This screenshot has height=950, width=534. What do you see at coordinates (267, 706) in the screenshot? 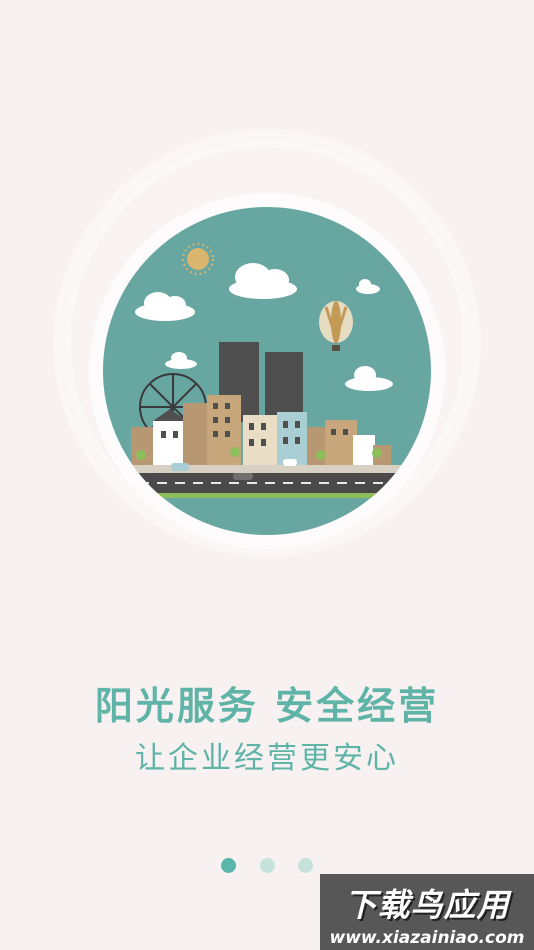
I see `headline: 阳光服务 安全经营` at bounding box center [267, 706].